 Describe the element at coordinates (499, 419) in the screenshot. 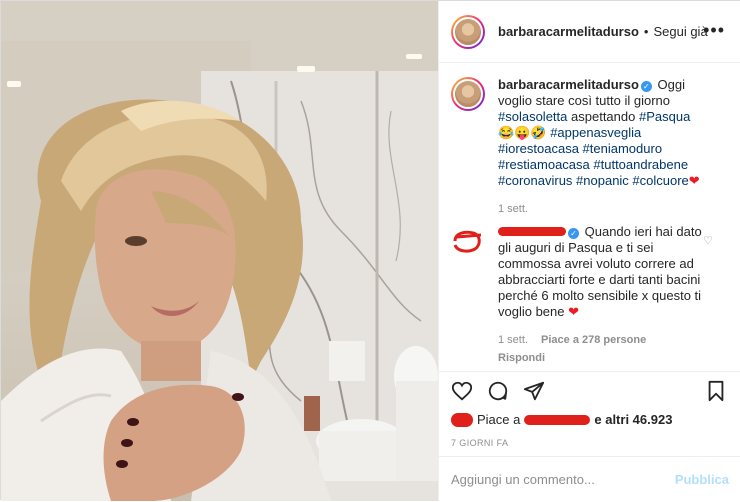

I see `likes-prefix: Piace a` at that location.